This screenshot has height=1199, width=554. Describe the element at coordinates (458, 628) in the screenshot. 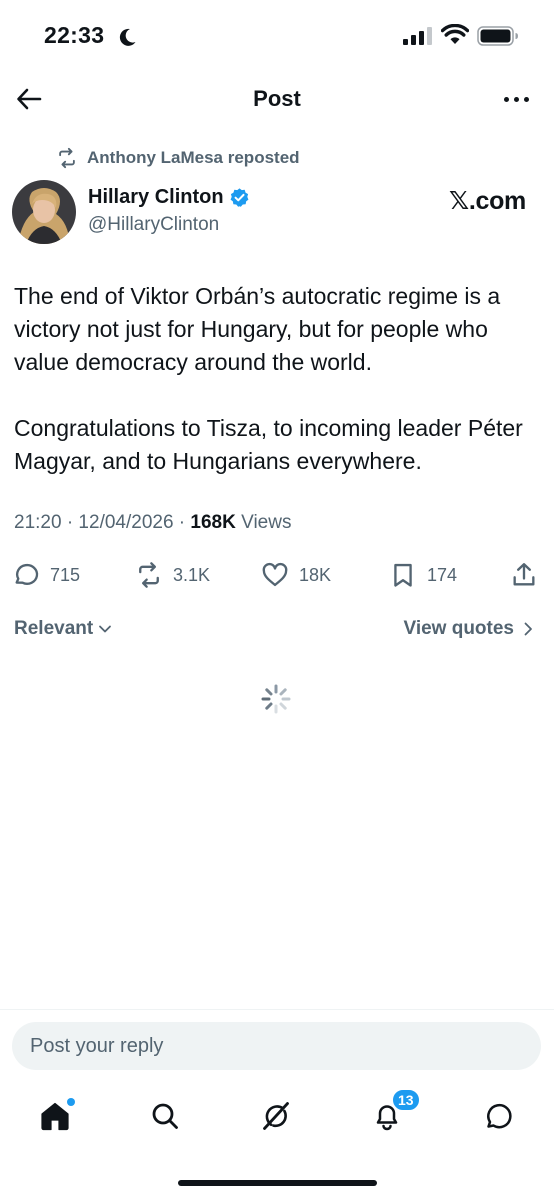

I see `view-quotes-label: View quotes` at that location.